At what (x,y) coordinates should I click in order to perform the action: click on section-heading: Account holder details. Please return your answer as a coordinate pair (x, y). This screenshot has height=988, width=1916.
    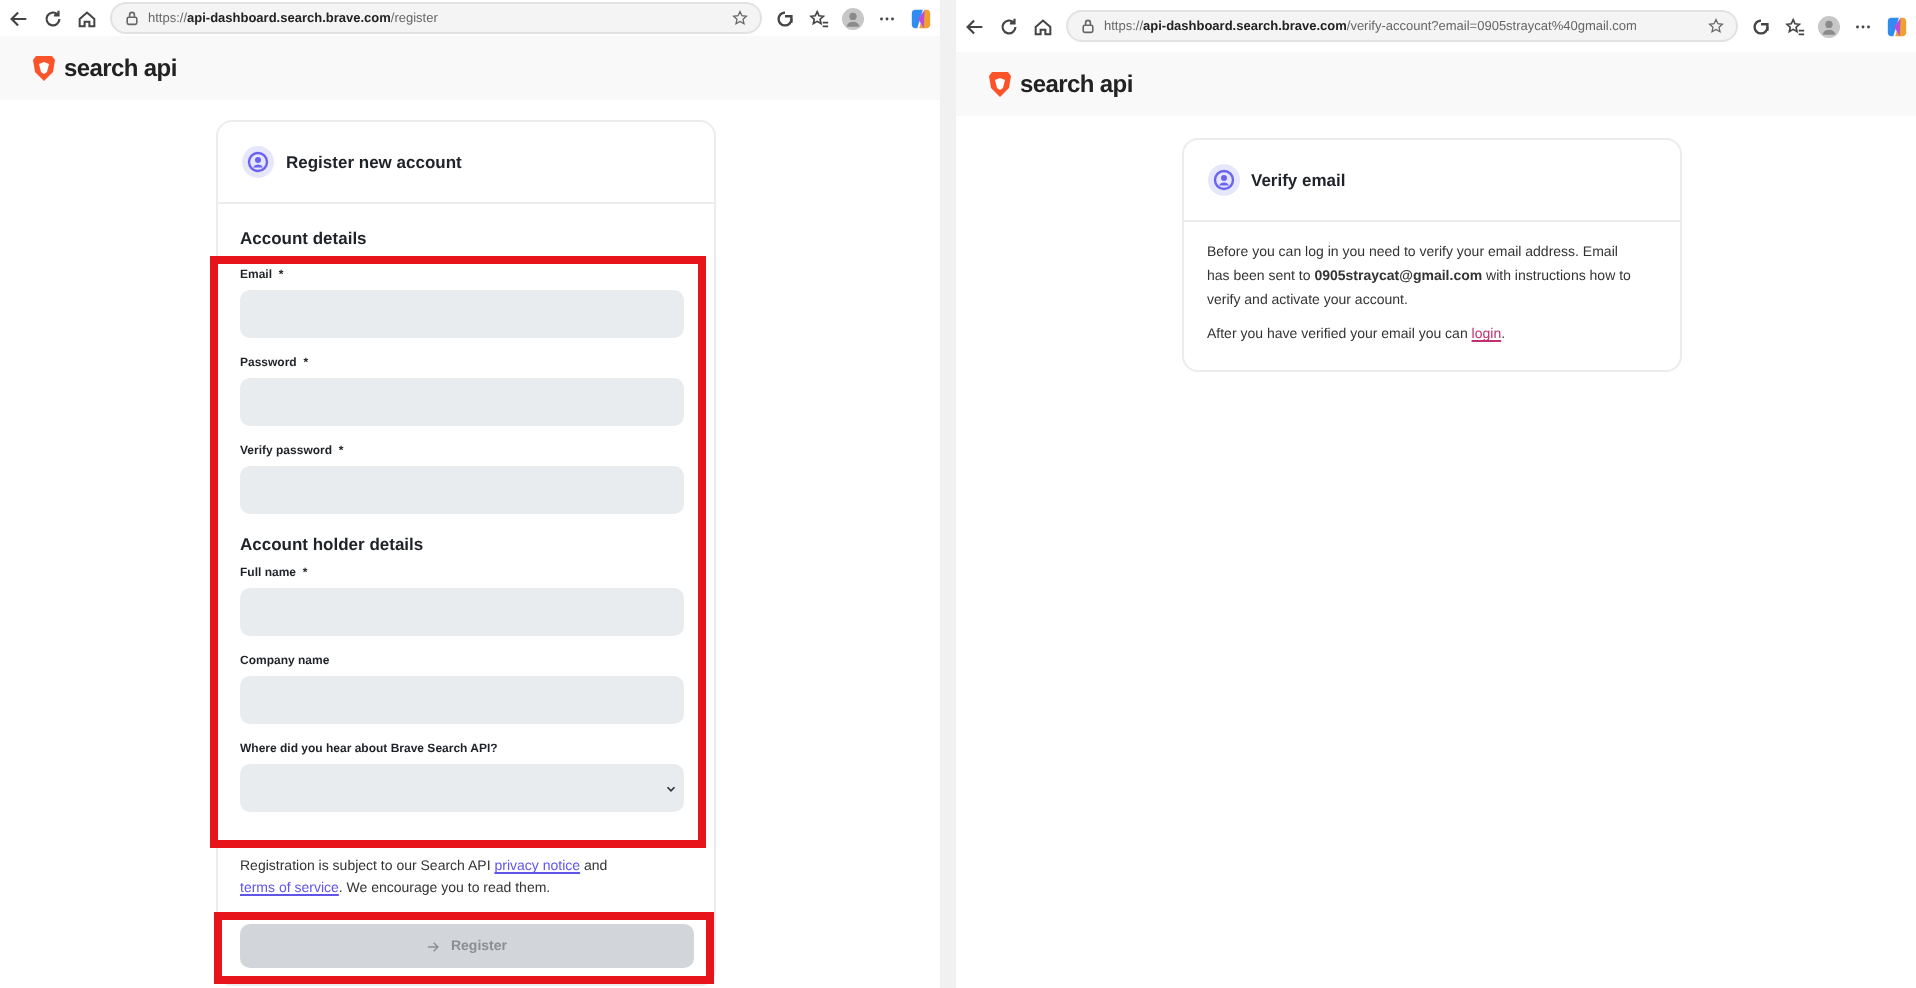
    Looking at the image, I should click on (333, 544).